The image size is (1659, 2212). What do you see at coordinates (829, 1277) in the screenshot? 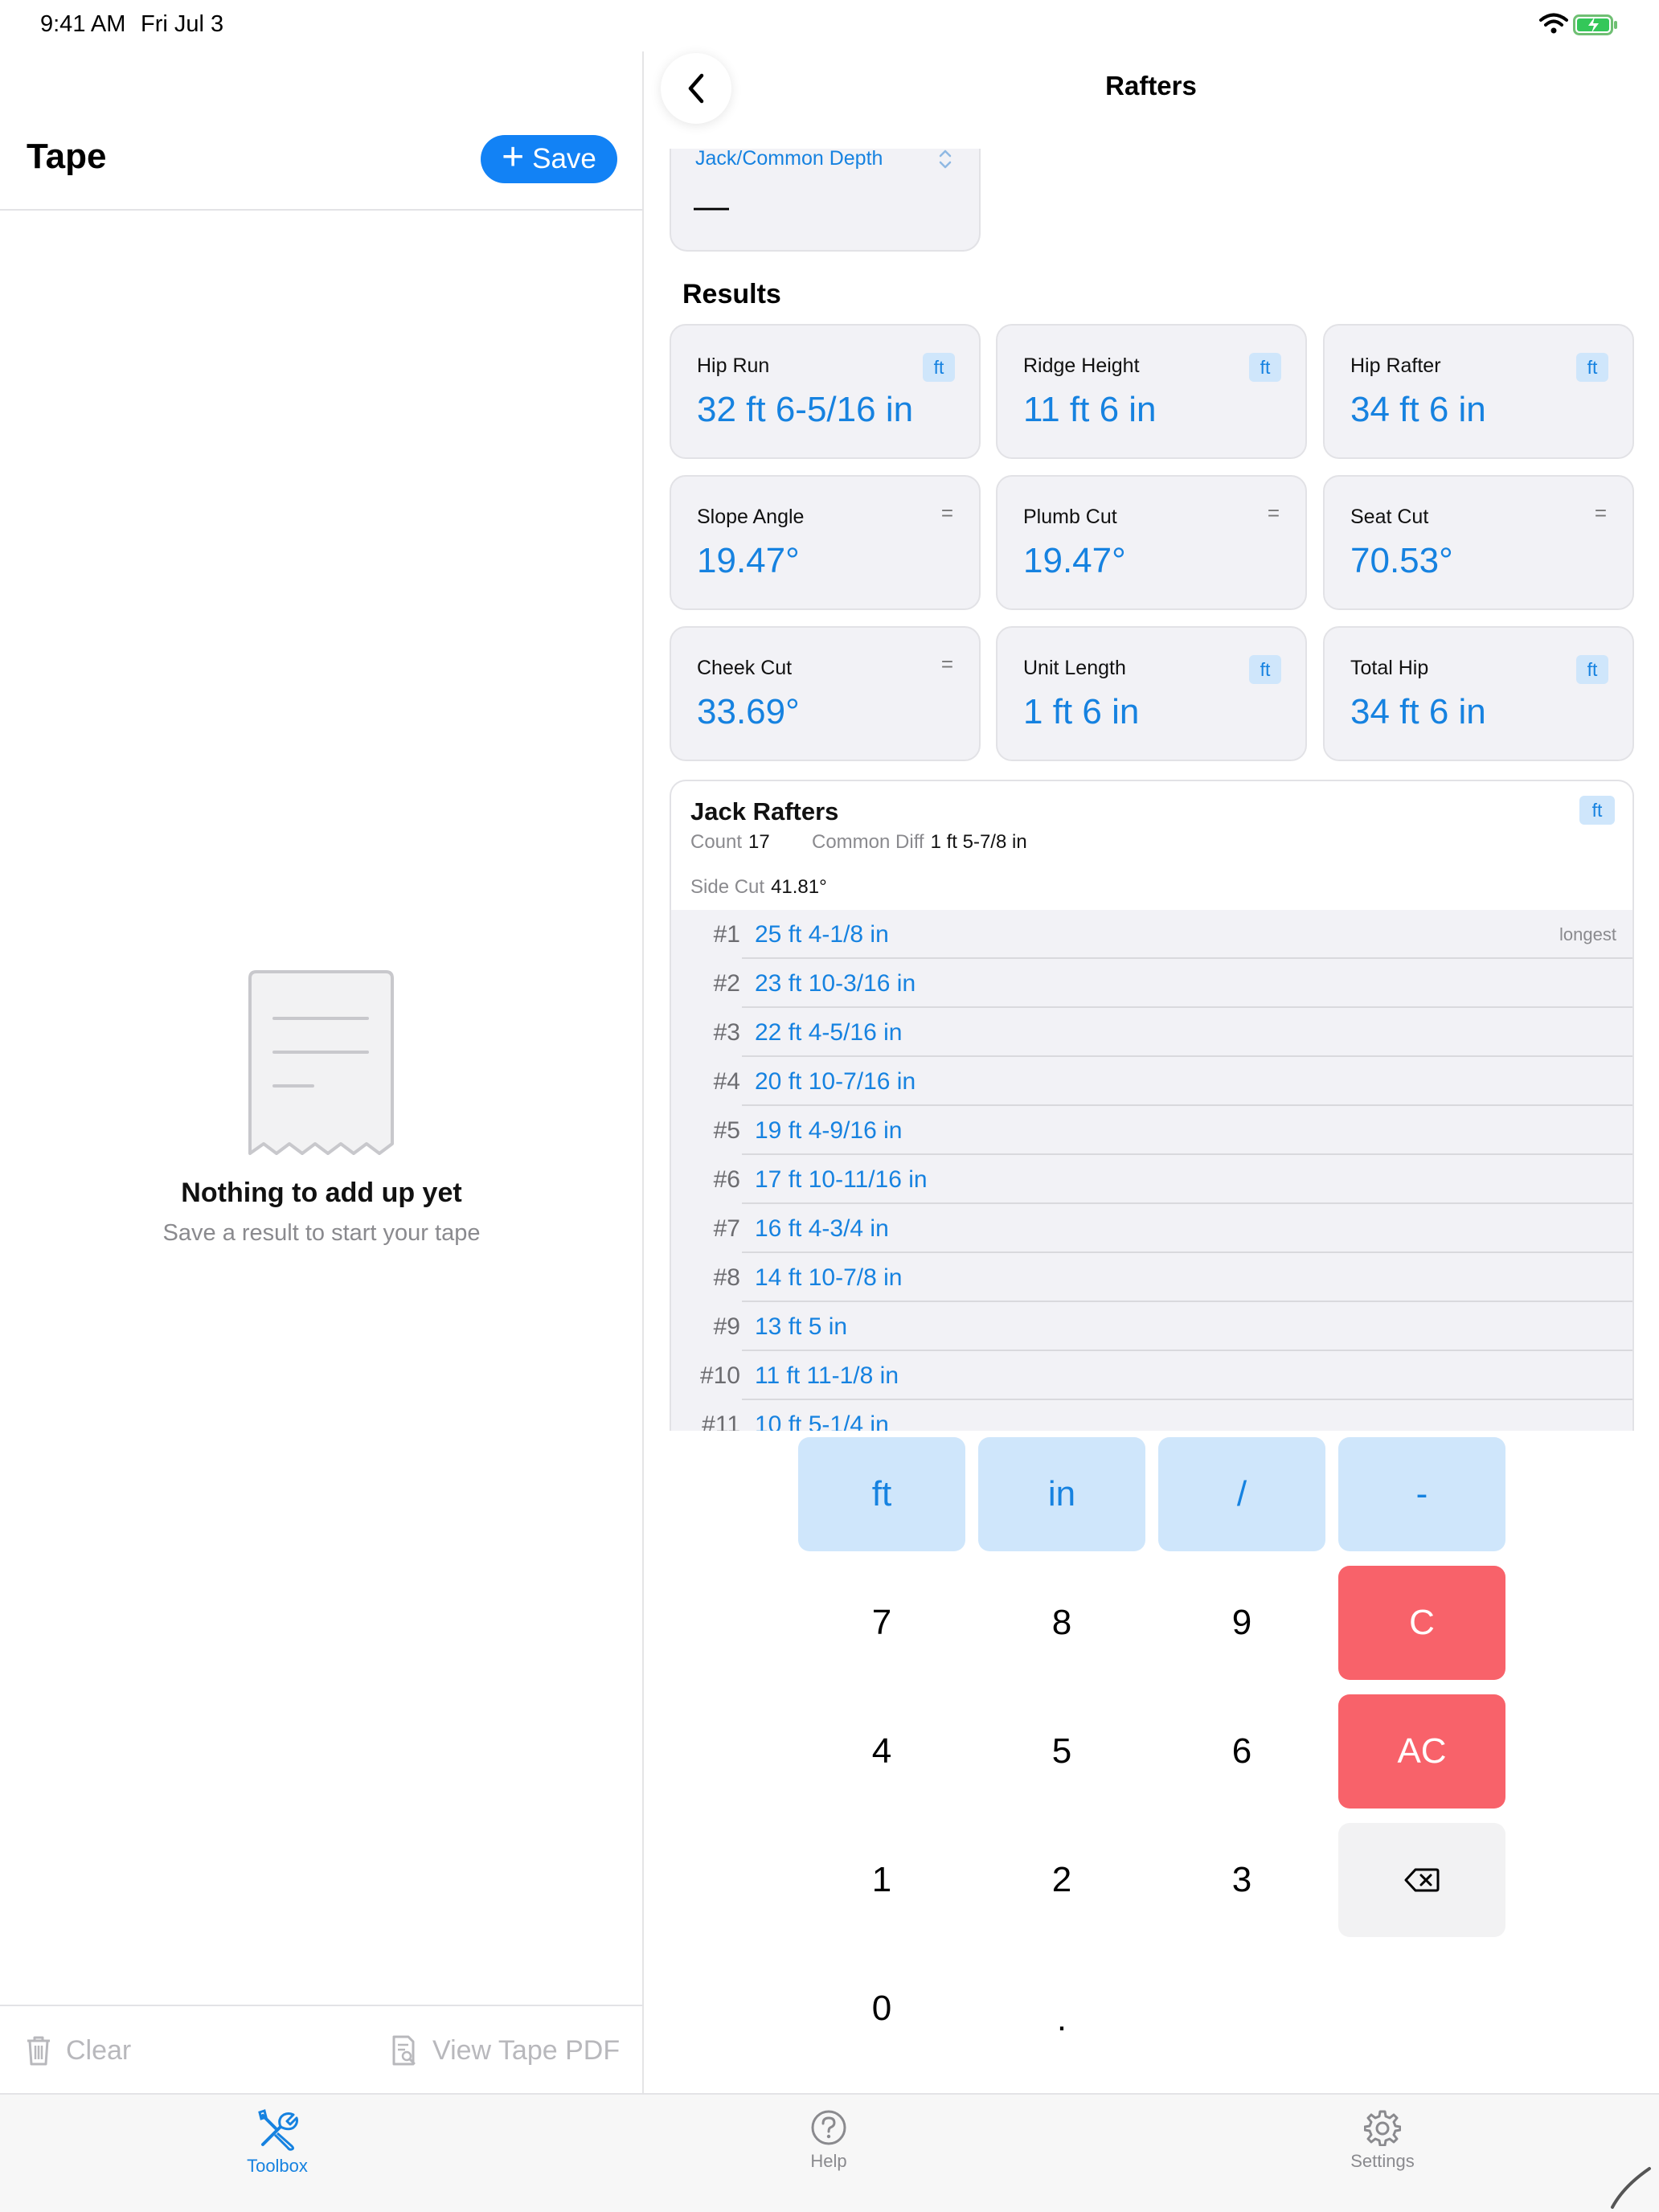
I see `jack-rafter-length: 14 ft 10-7/8 in` at bounding box center [829, 1277].